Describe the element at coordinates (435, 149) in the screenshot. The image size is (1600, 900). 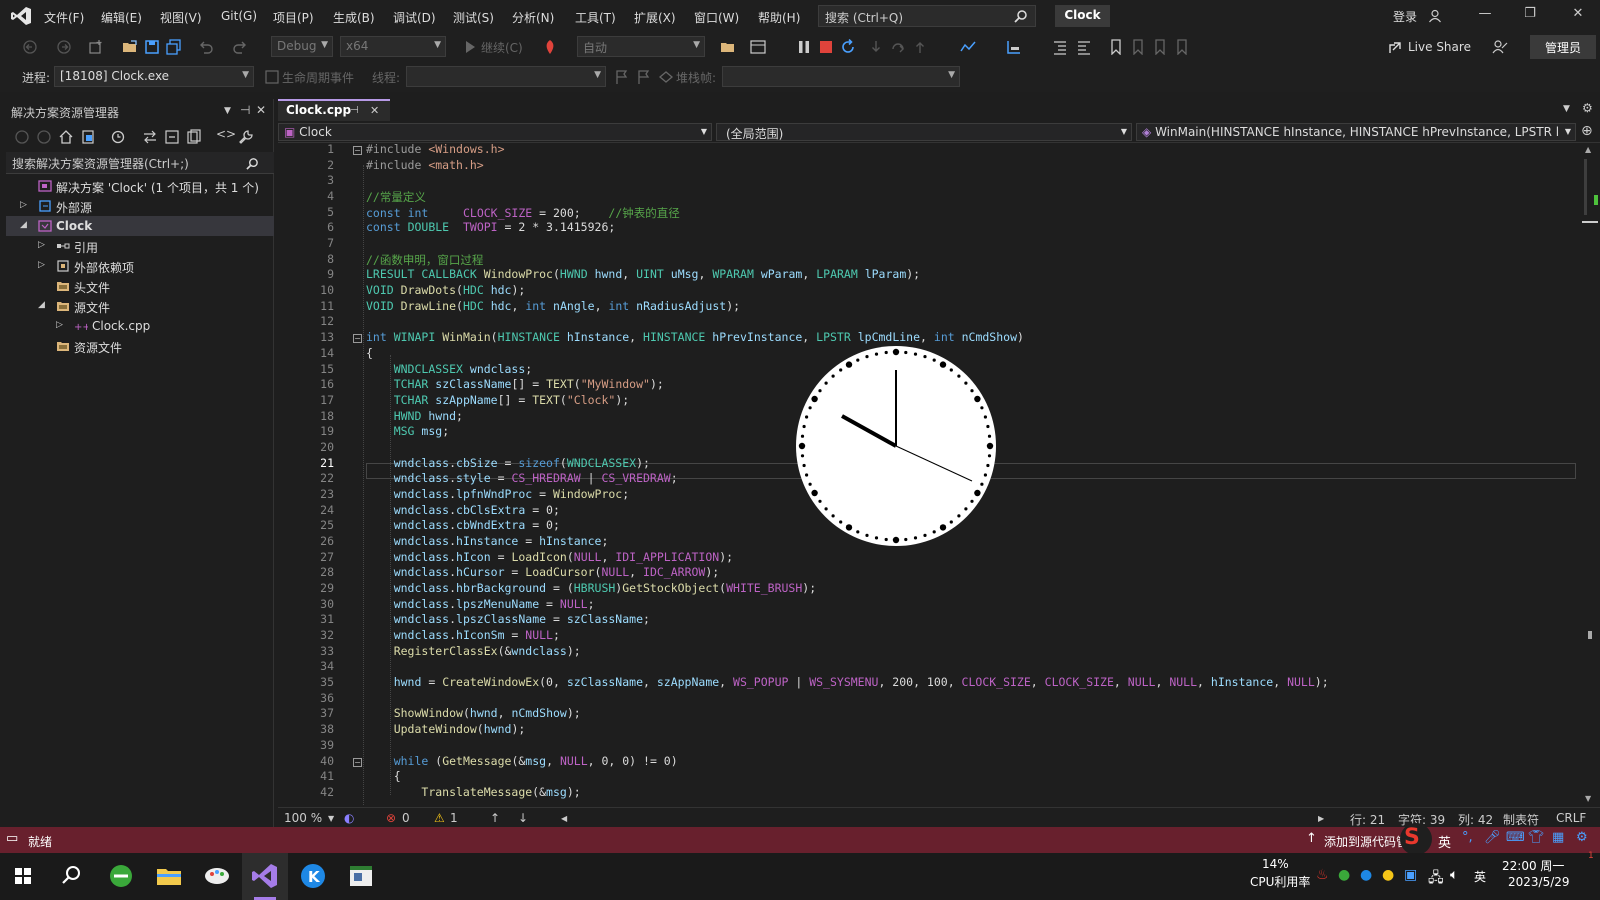
I see `code-line: #include <Windows.h>` at that location.